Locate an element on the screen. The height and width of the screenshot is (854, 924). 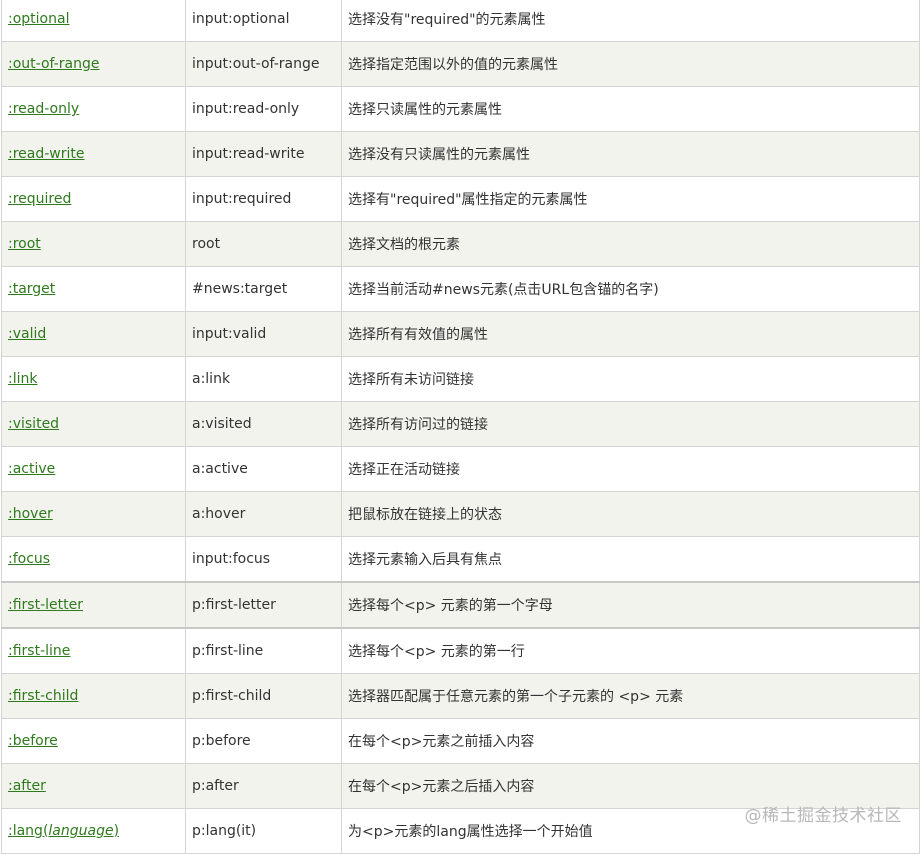
selector-cell: :after is located at coordinates (93, 786).